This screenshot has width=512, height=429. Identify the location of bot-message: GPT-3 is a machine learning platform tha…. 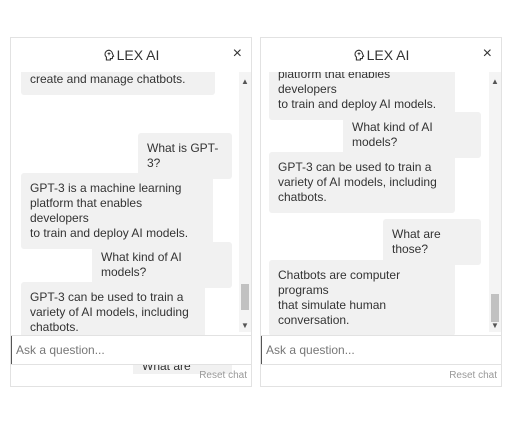
(117, 211).